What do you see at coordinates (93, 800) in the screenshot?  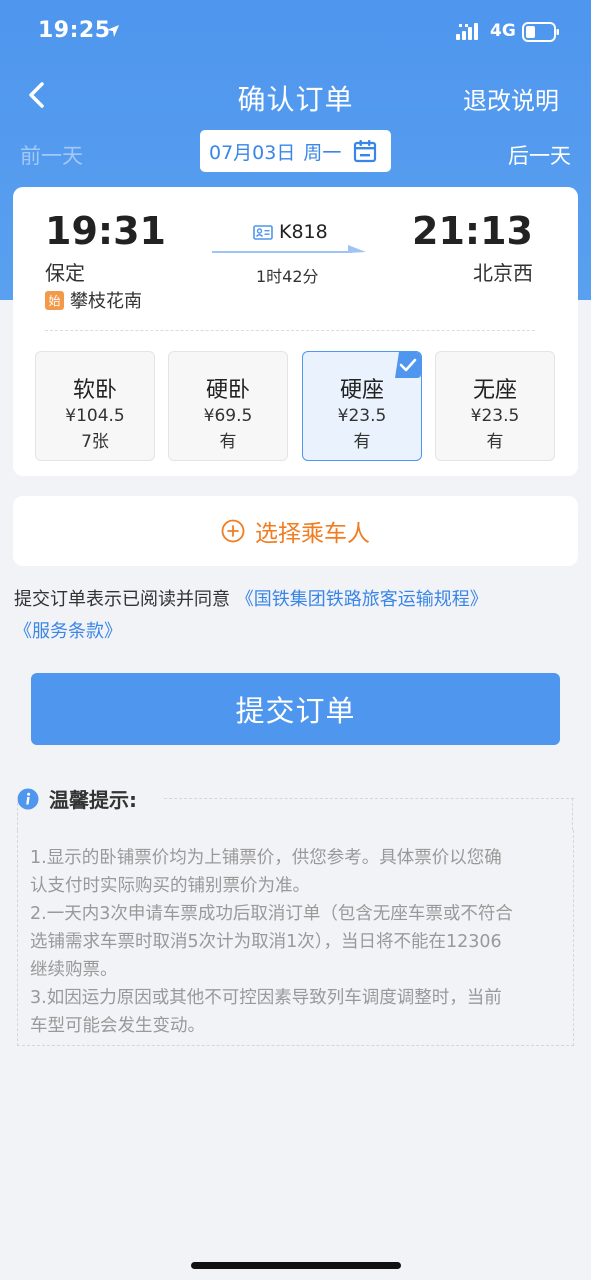 I see `tips-title: 温馨提示:` at bounding box center [93, 800].